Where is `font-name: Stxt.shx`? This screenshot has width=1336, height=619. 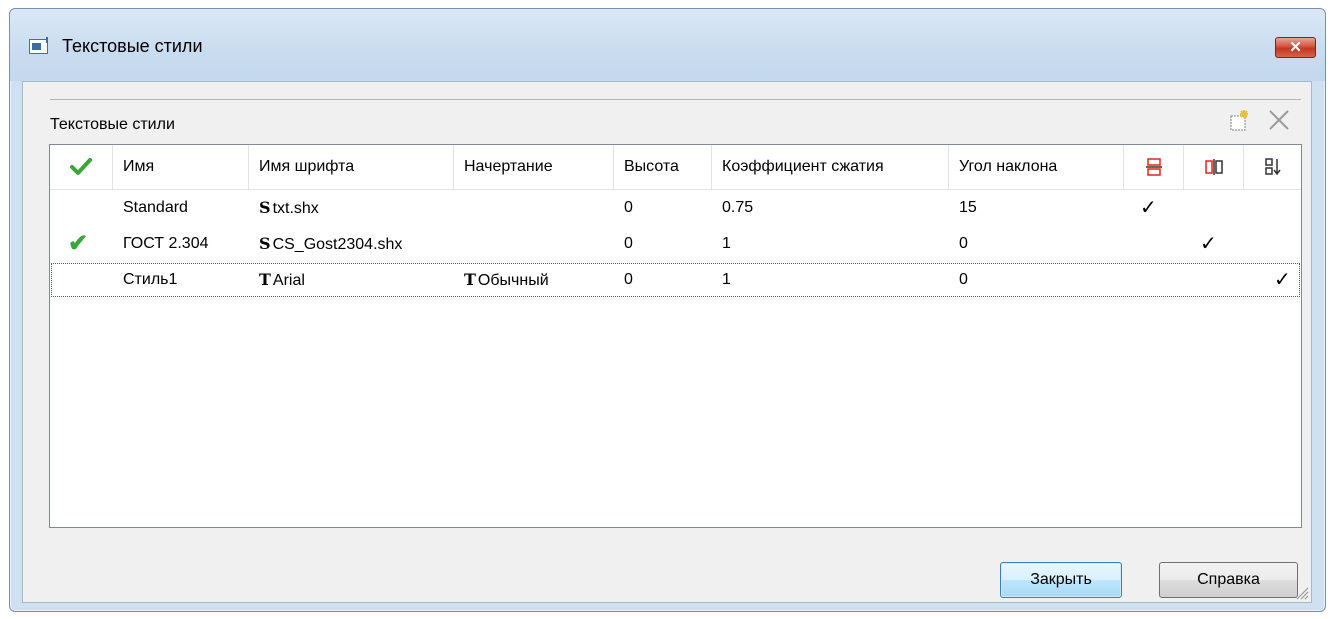 font-name: Stxt.shx is located at coordinates (284, 208).